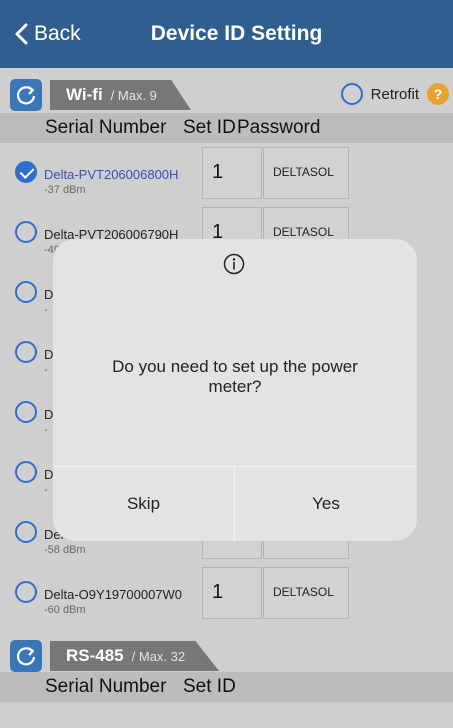  Describe the element at coordinates (65, 610) in the screenshot. I see `device-signal: -60 dBm` at that location.